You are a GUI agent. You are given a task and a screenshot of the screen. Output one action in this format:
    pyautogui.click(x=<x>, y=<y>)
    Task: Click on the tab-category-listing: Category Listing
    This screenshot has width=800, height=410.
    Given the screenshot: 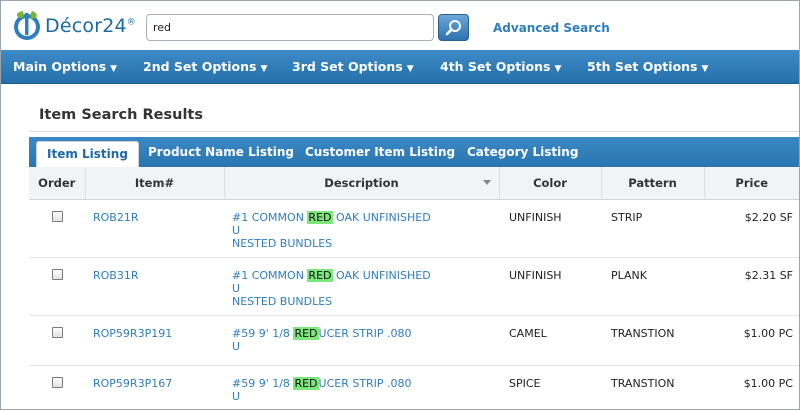 What is the action you would take?
    pyautogui.click(x=522, y=152)
    